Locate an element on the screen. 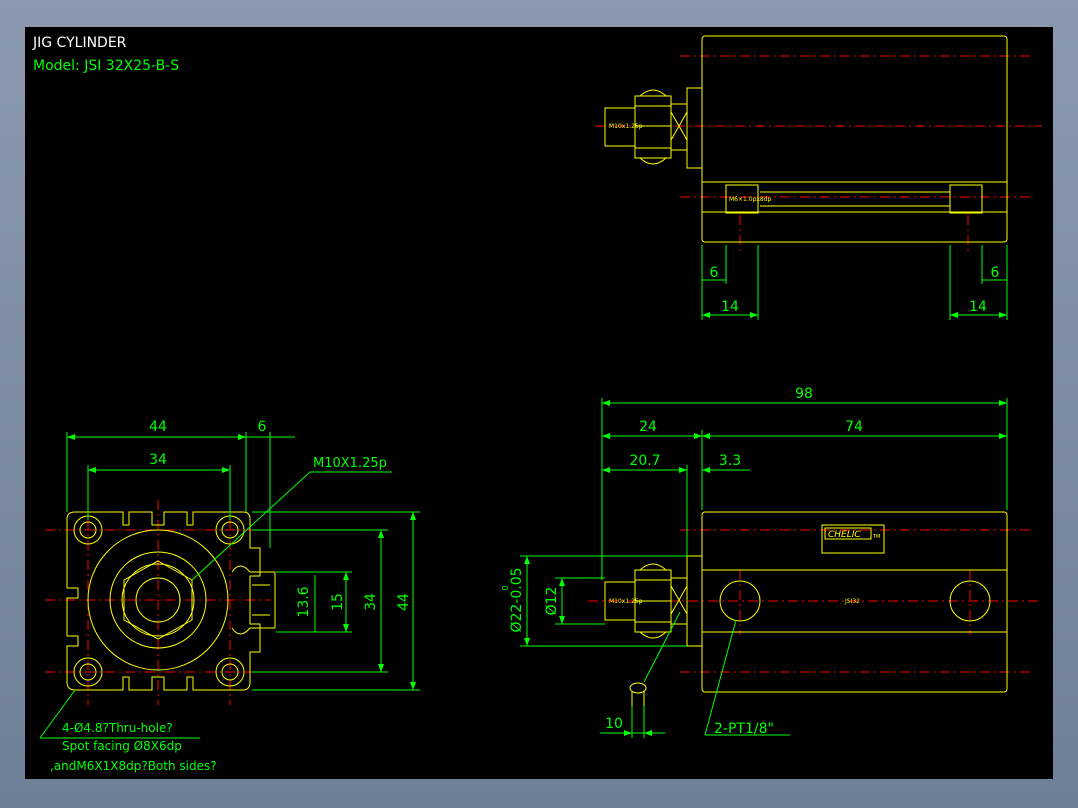  dim-34-top: 34 is located at coordinates (158, 460).